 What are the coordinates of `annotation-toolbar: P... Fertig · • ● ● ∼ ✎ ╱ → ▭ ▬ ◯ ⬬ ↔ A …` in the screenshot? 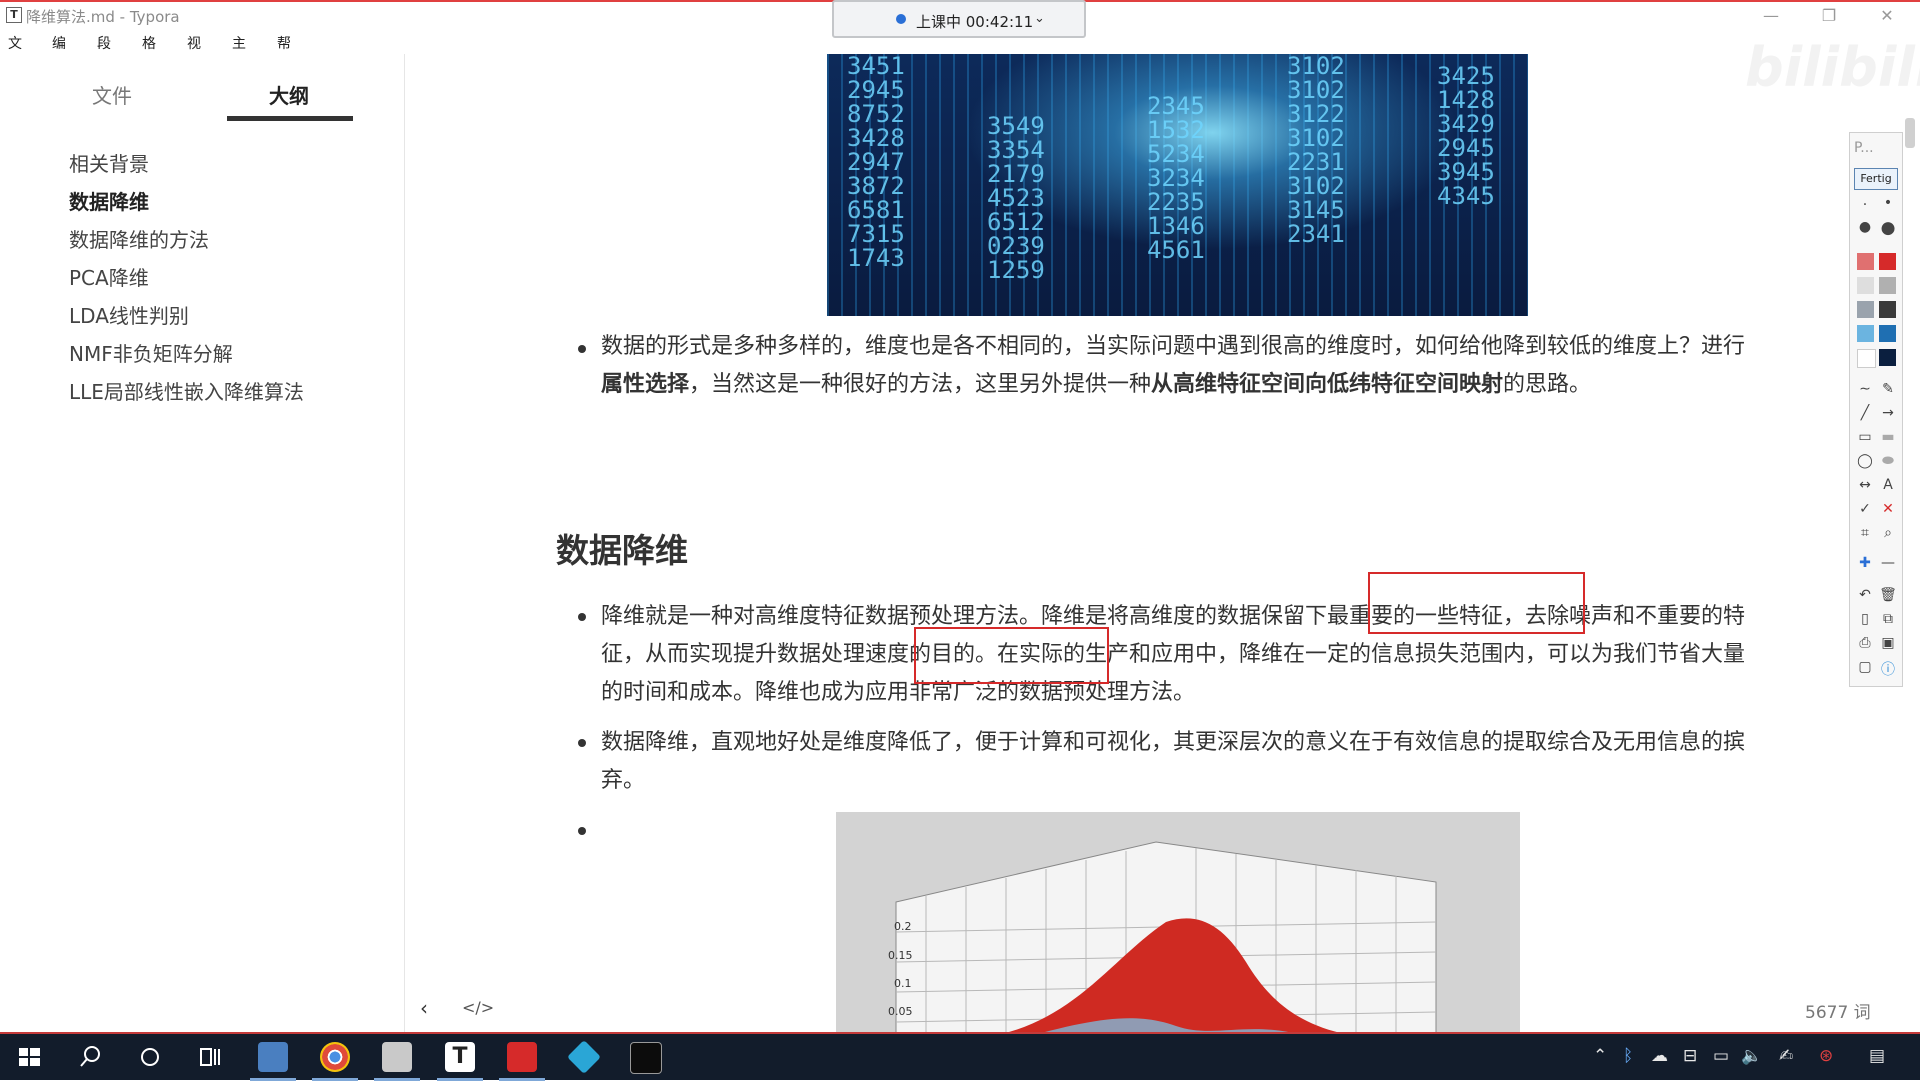 It's located at (1876, 409).